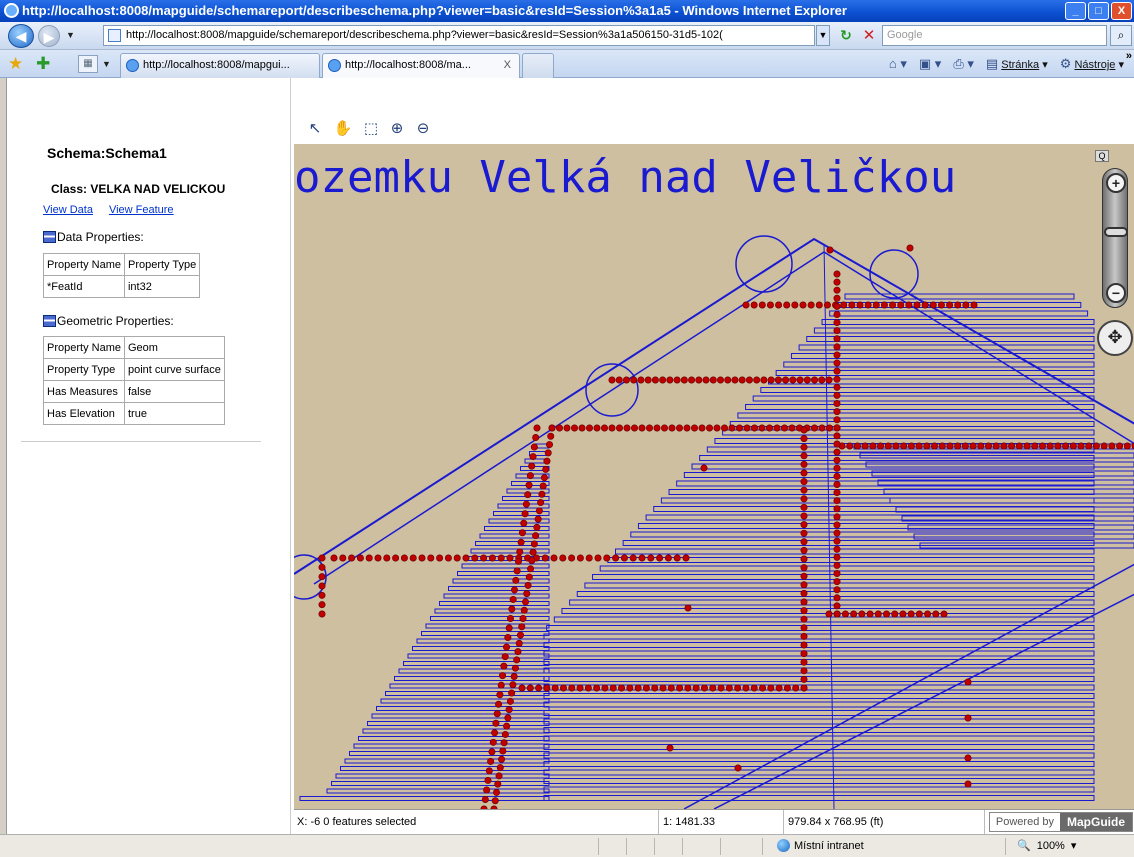  Describe the element at coordinates (994, 35) in the screenshot. I see `search-input: Google` at that location.